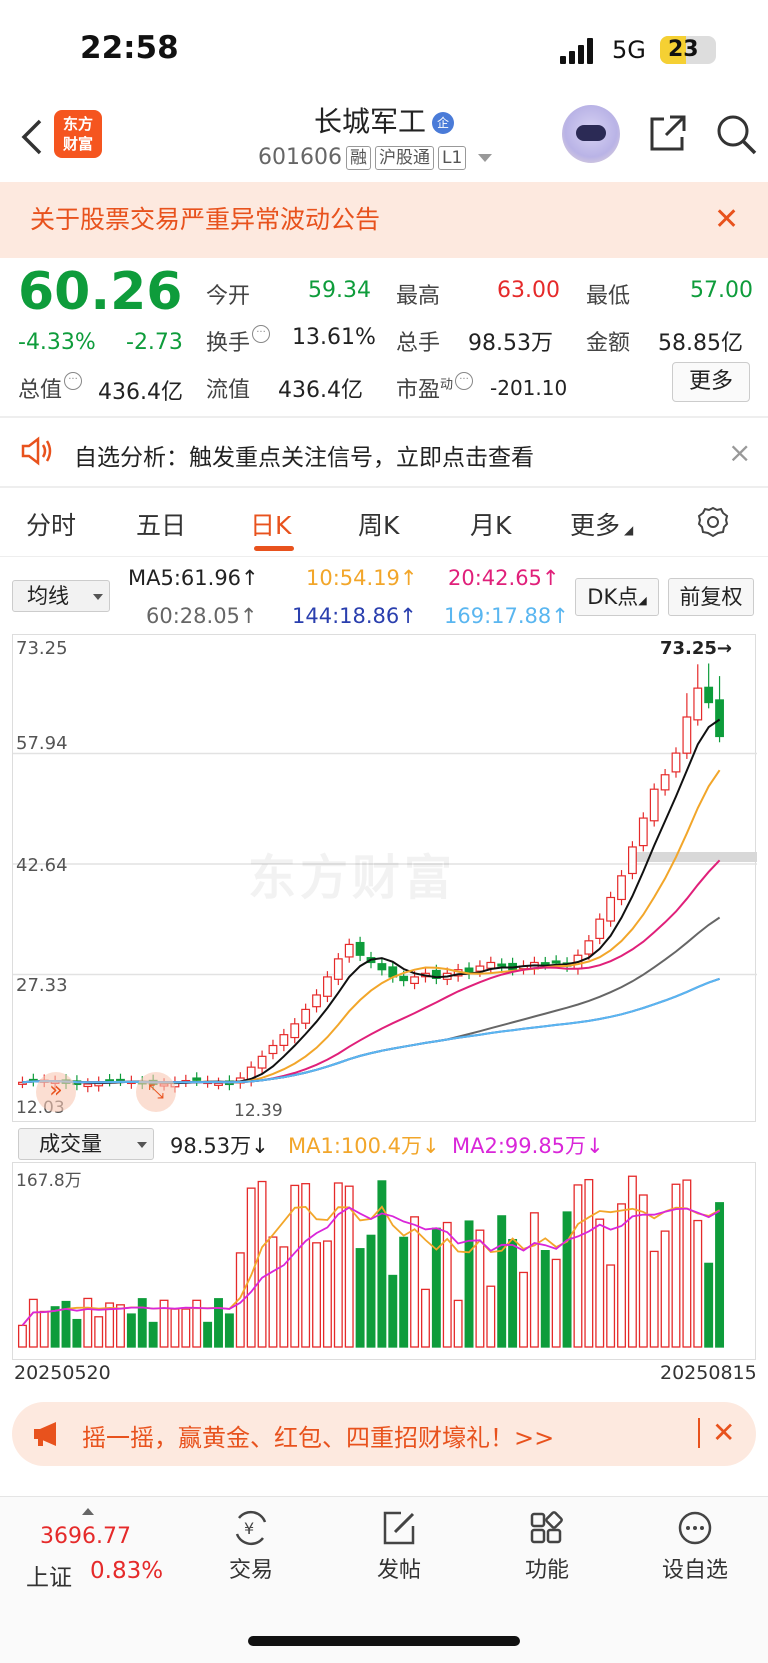 This screenshot has width=768, height=1663. I want to click on dk-point-button: DK点◢, so click(617, 597).